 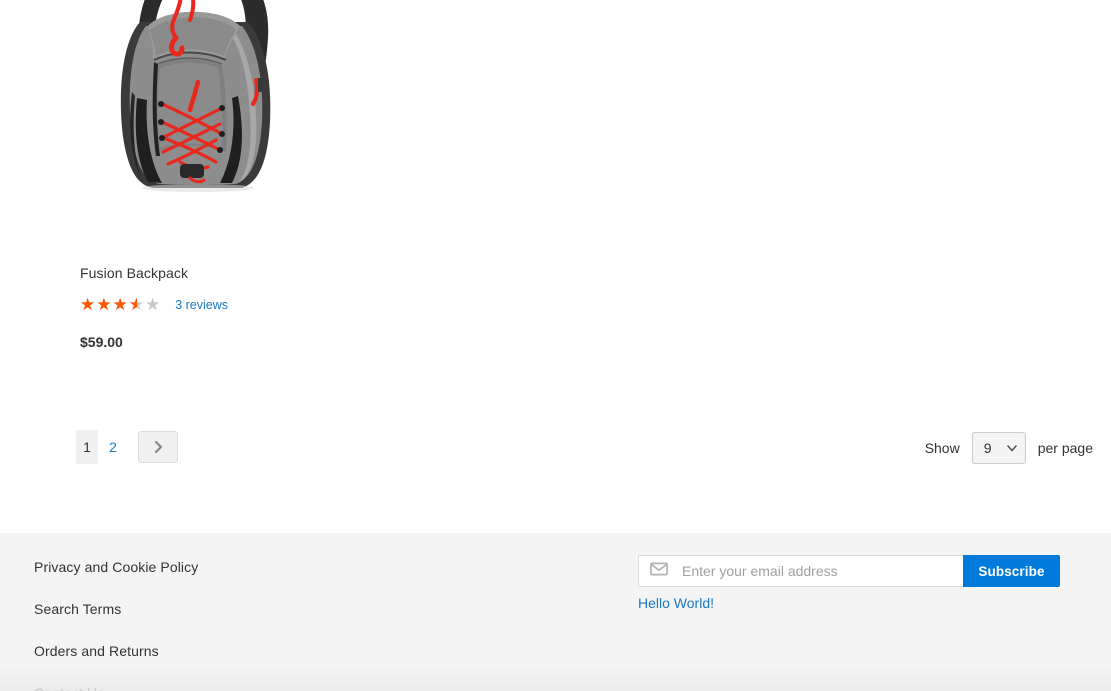 I want to click on hello-world-link: Hello World!, so click(x=850, y=603).